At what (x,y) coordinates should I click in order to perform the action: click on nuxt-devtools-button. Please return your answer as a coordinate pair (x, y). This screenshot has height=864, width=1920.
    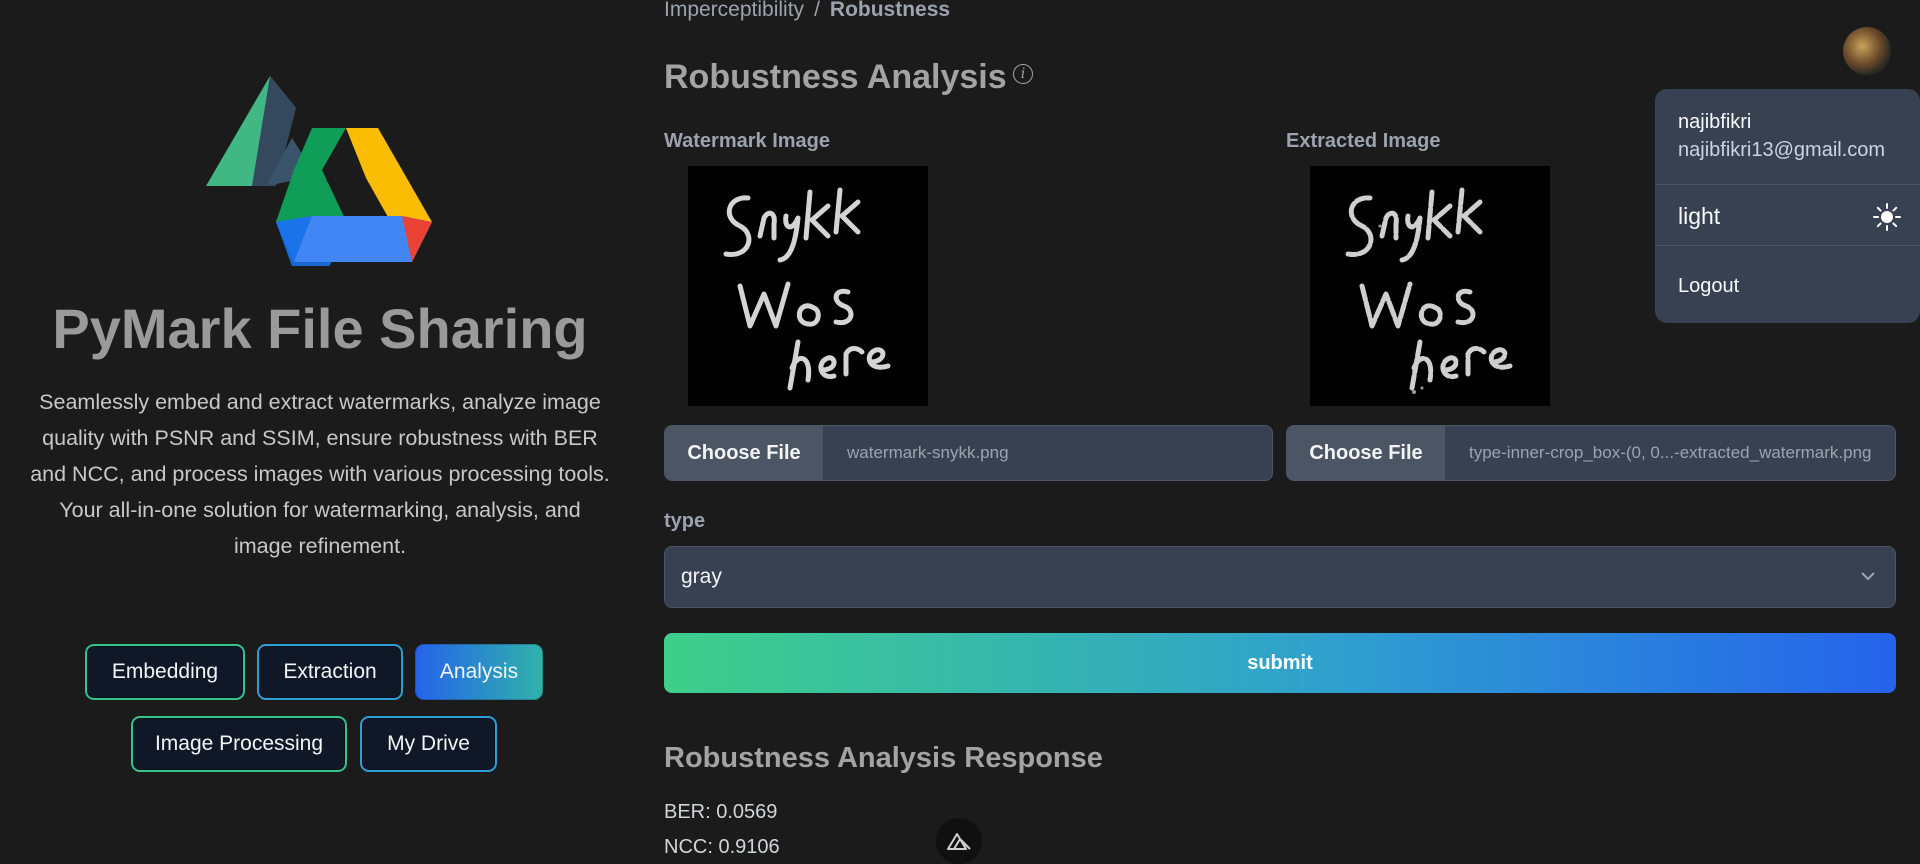
    Looking at the image, I should click on (959, 841).